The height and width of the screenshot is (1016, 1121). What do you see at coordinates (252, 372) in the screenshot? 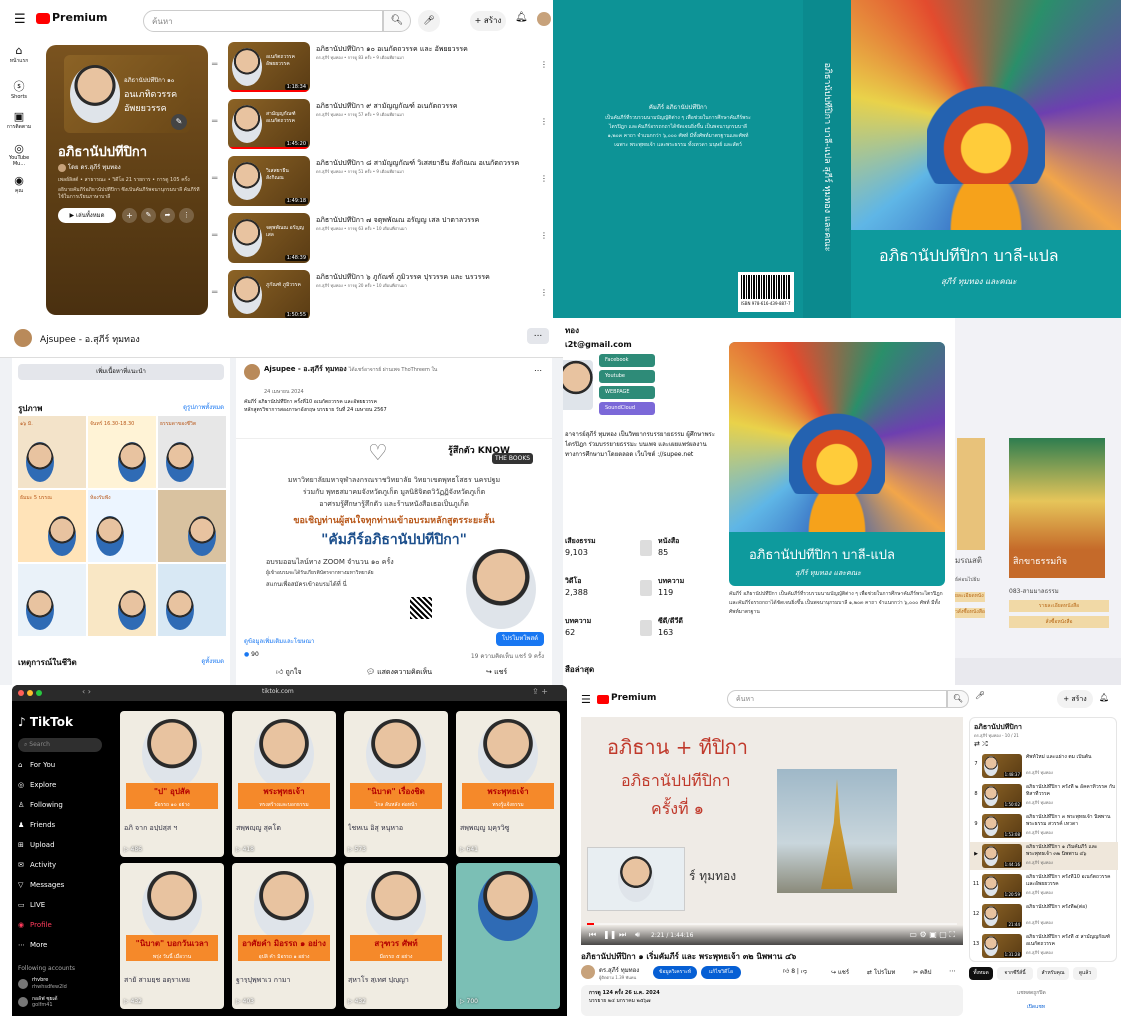
I see `post-avatar` at bounding box center [252, 372].